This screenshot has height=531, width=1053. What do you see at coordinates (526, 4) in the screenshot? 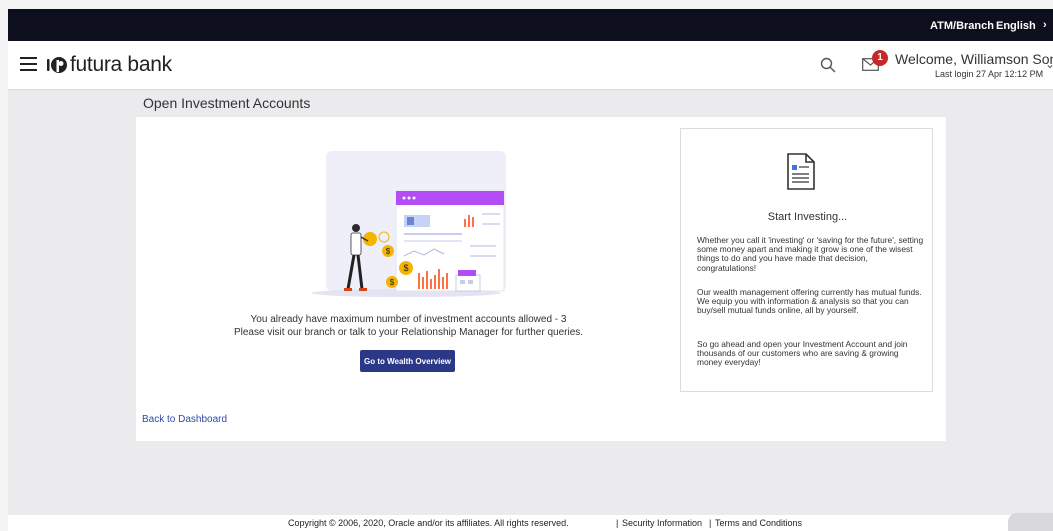
I see `window-top-frame` at bounding box center [526, 4].